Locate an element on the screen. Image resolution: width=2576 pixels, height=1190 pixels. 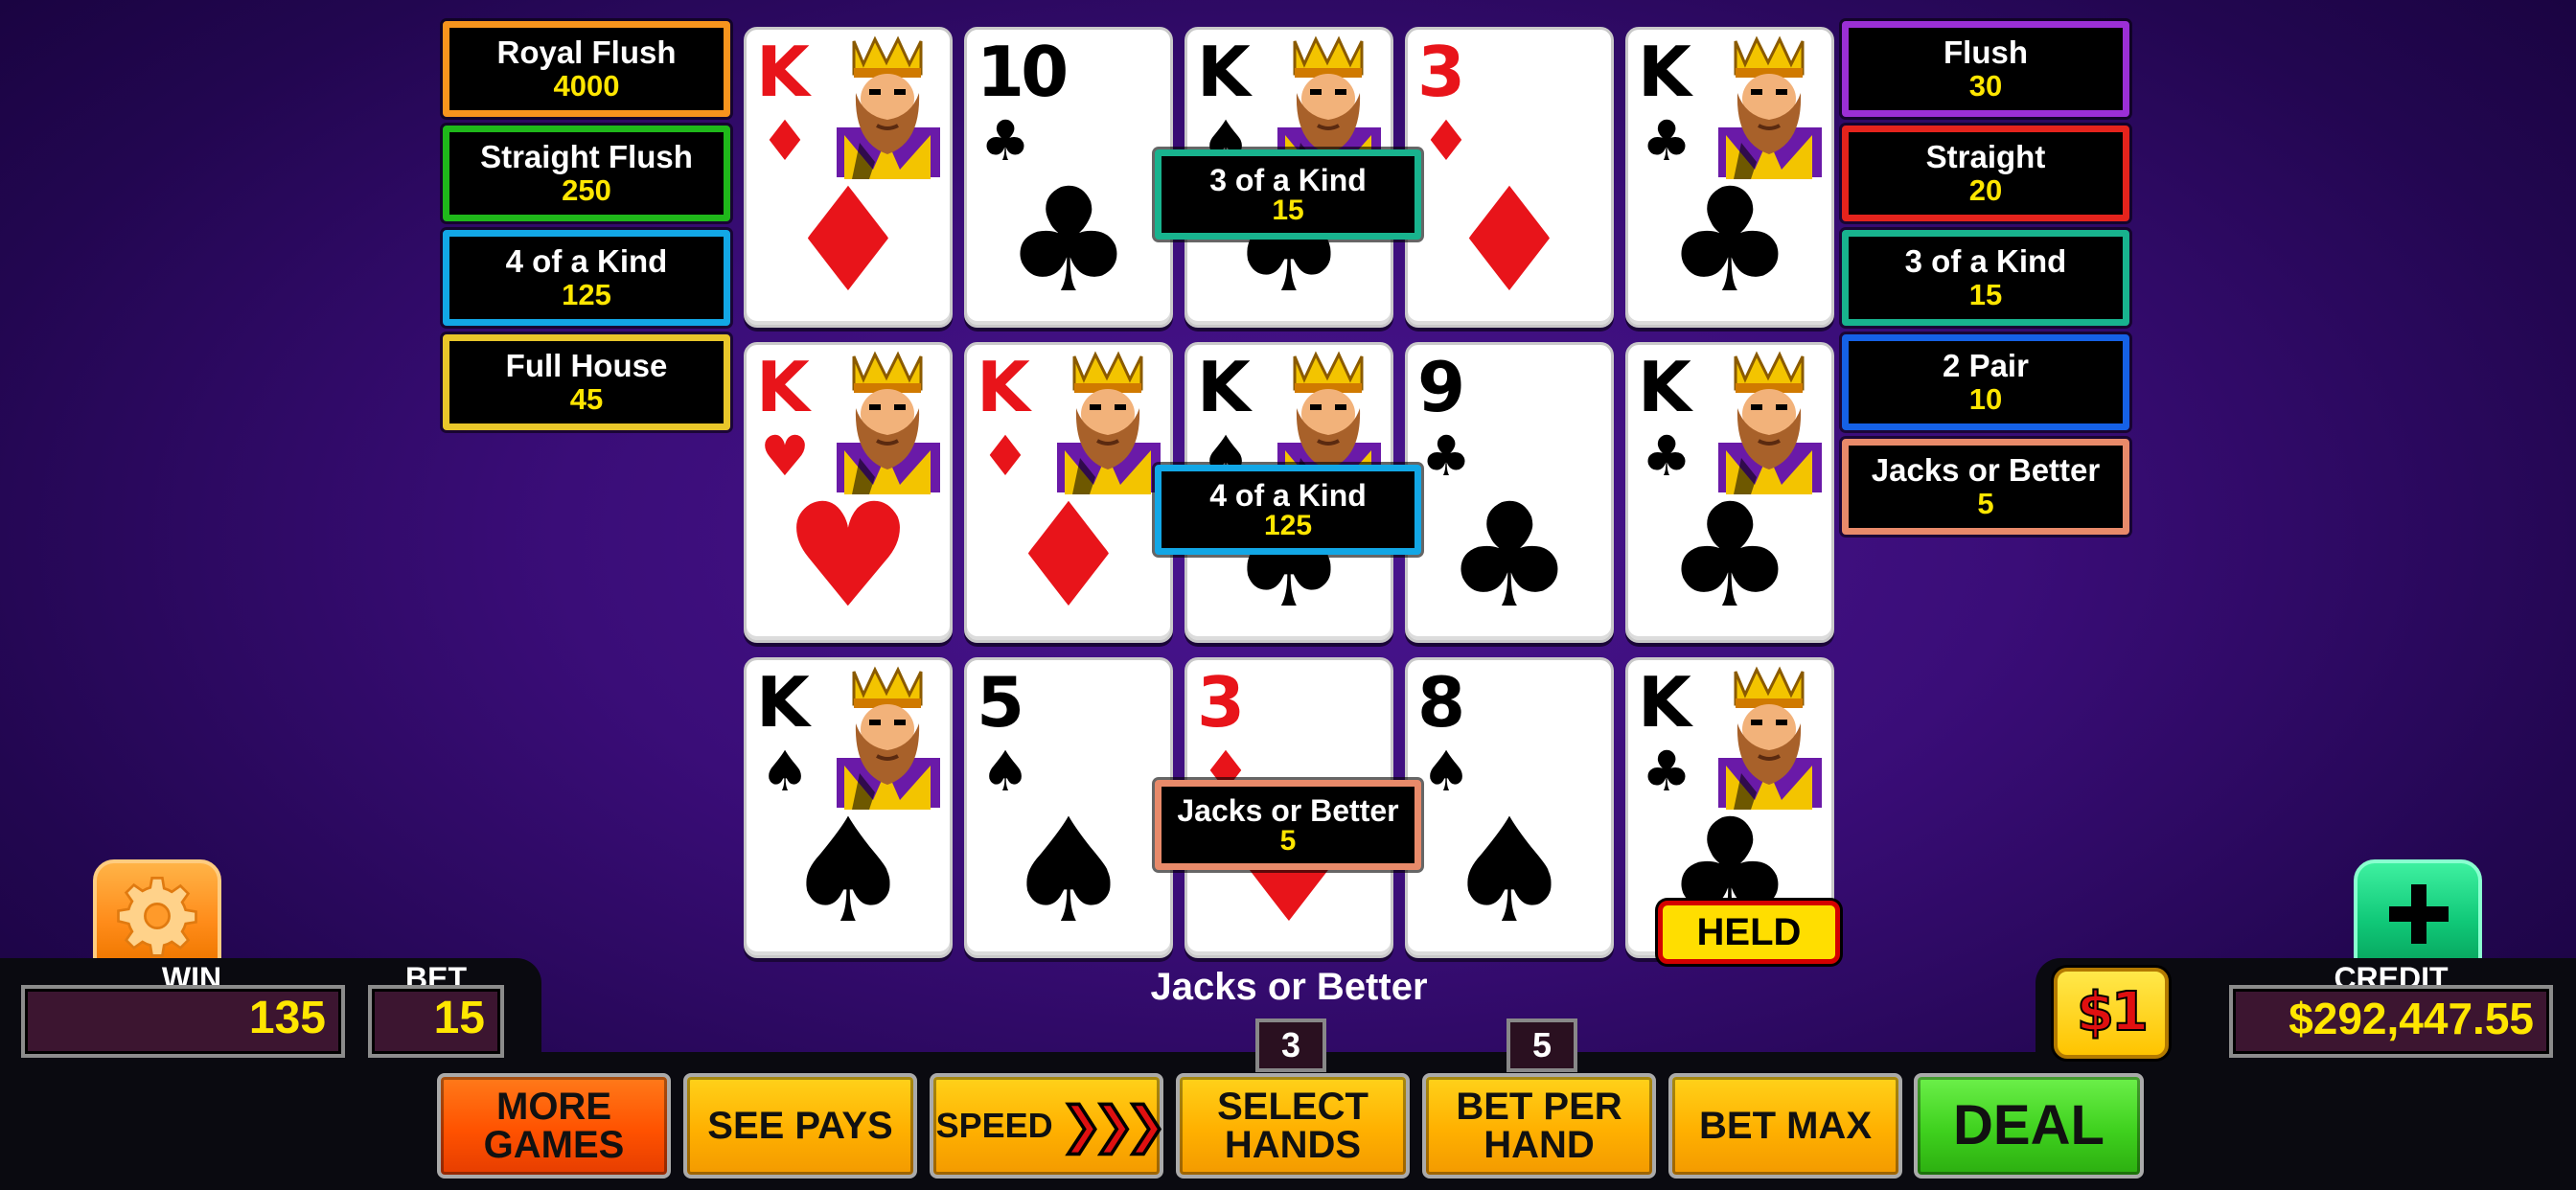
playing-card: 8 ♠ ♠ is located at coordinates (1509, 808).